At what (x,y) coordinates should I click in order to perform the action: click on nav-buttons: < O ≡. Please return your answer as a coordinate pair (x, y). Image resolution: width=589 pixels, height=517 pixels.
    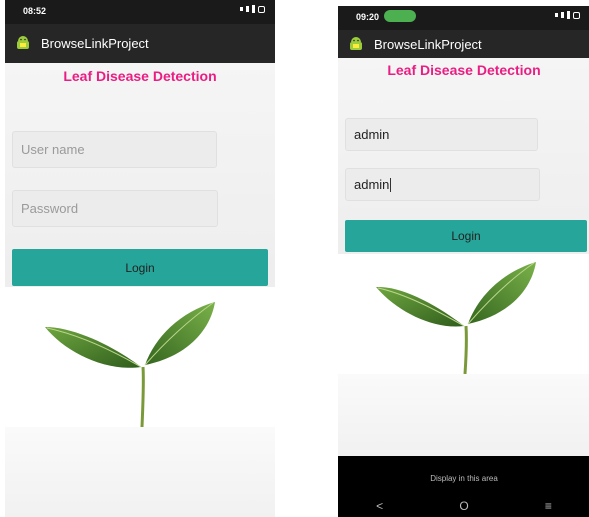
    Looking at the image, I should click on (463, 506).